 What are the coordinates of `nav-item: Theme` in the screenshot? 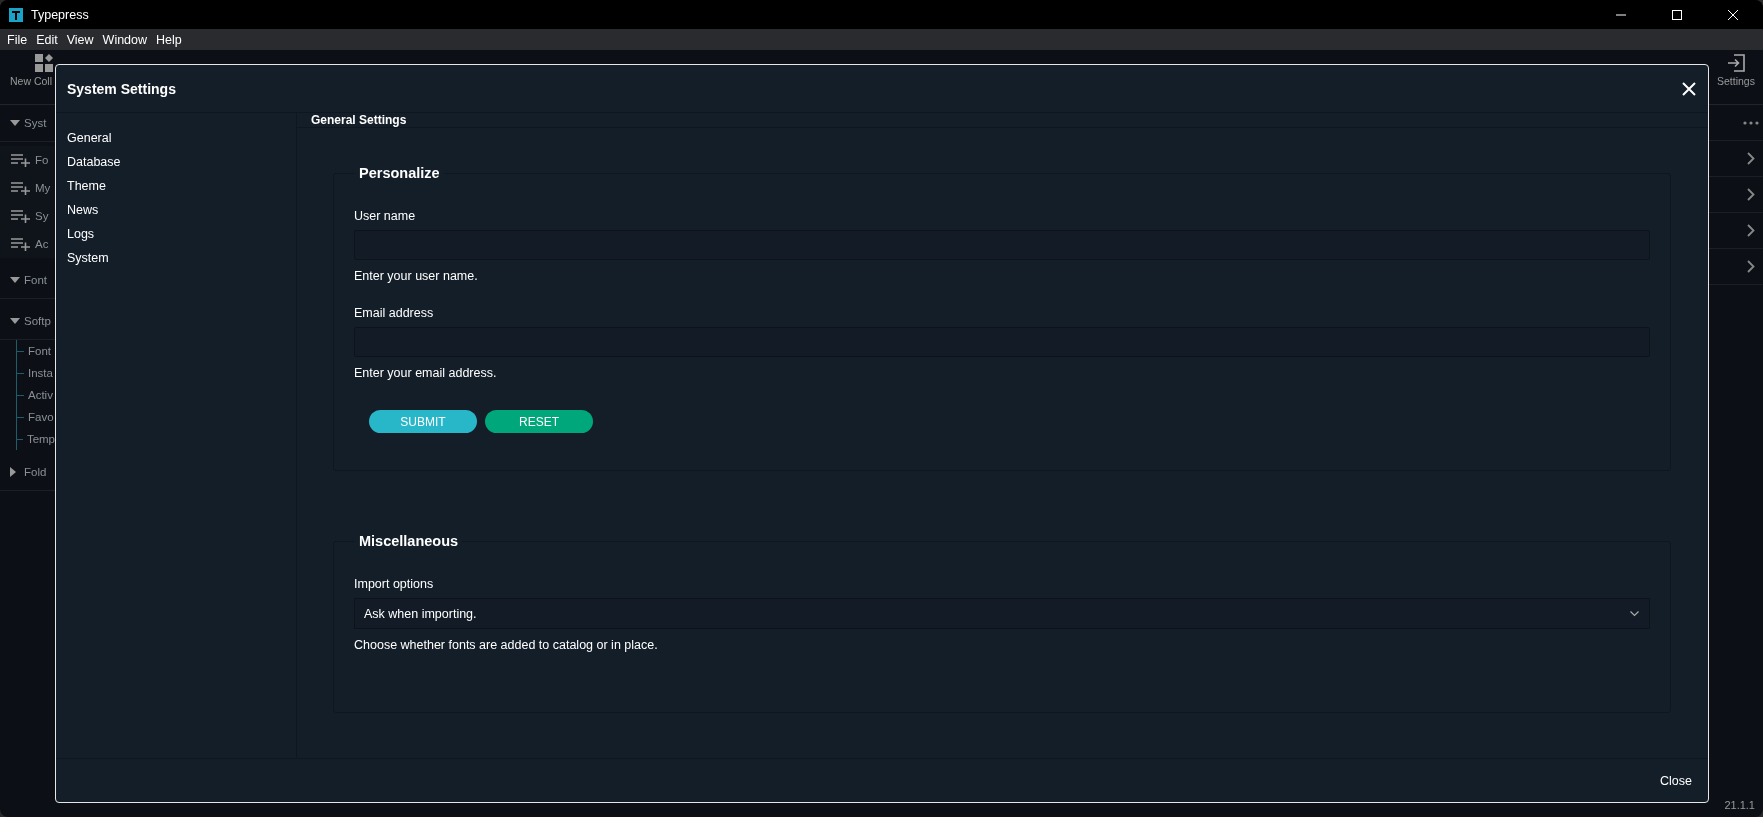 It's located at (86, 186).